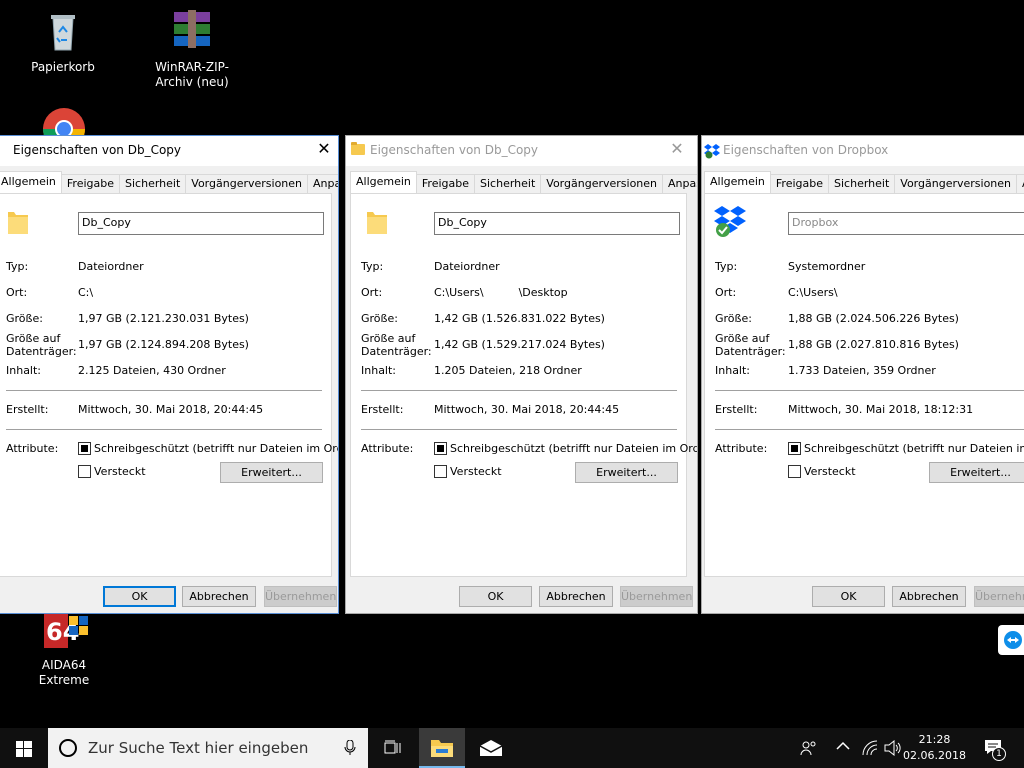 Image resolution: width=1024 pixels, height=768 pixels. What do you see at coordinates (163, 318) in the screenshot?
I see `value-groesse: 1,97 GB (2.121.230.031 Bytes)` at bounding box center [163, 318].